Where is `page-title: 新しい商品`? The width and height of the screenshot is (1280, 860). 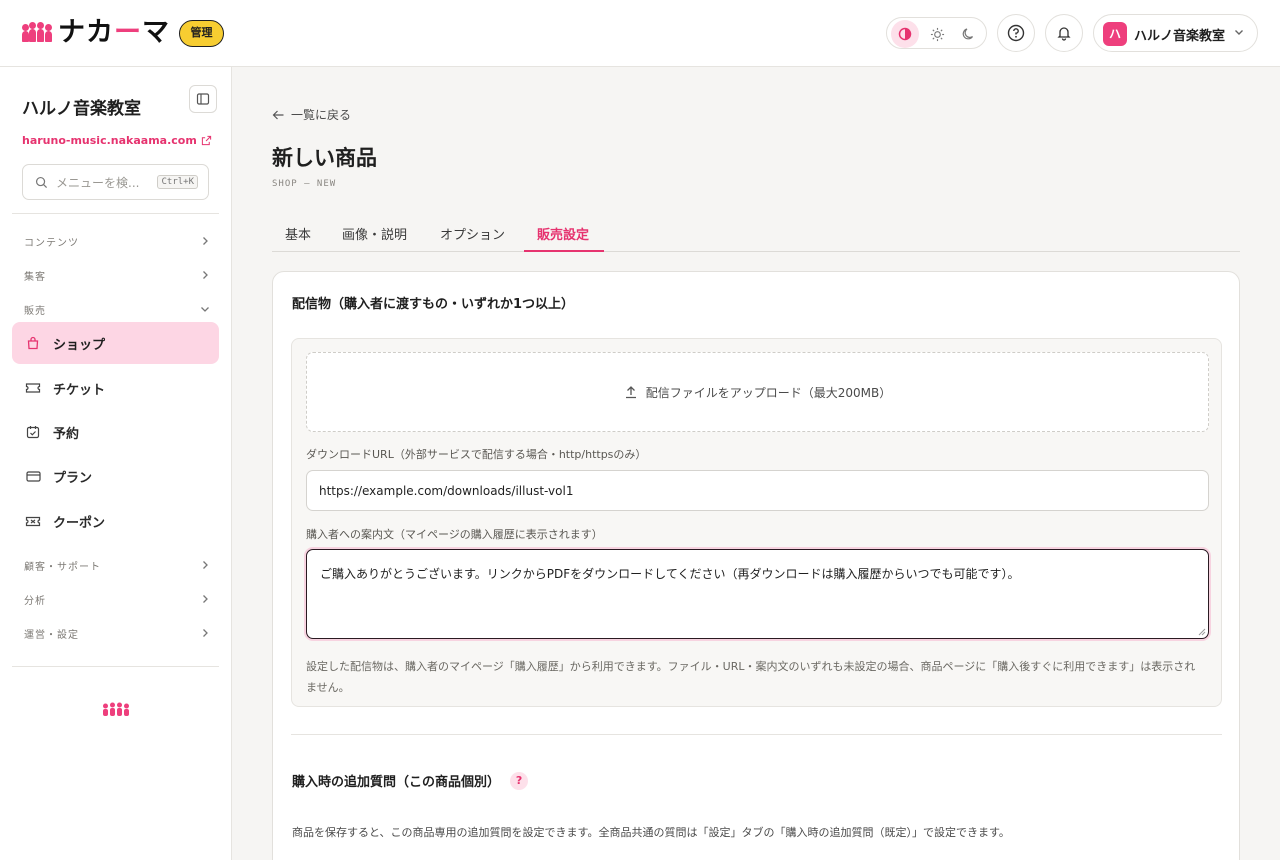 page-title: 新しい商品 is located at coordinates (324, 158).